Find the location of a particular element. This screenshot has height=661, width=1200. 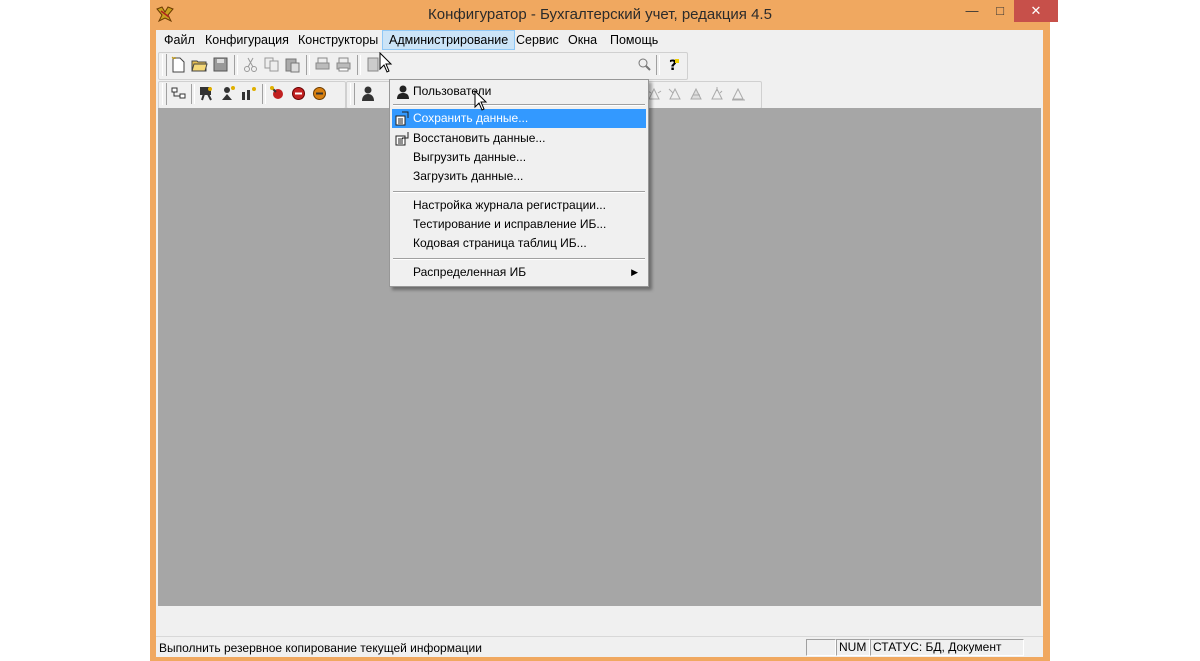

menu-configuration: Конфигурация is located at coordinates (247, 40).